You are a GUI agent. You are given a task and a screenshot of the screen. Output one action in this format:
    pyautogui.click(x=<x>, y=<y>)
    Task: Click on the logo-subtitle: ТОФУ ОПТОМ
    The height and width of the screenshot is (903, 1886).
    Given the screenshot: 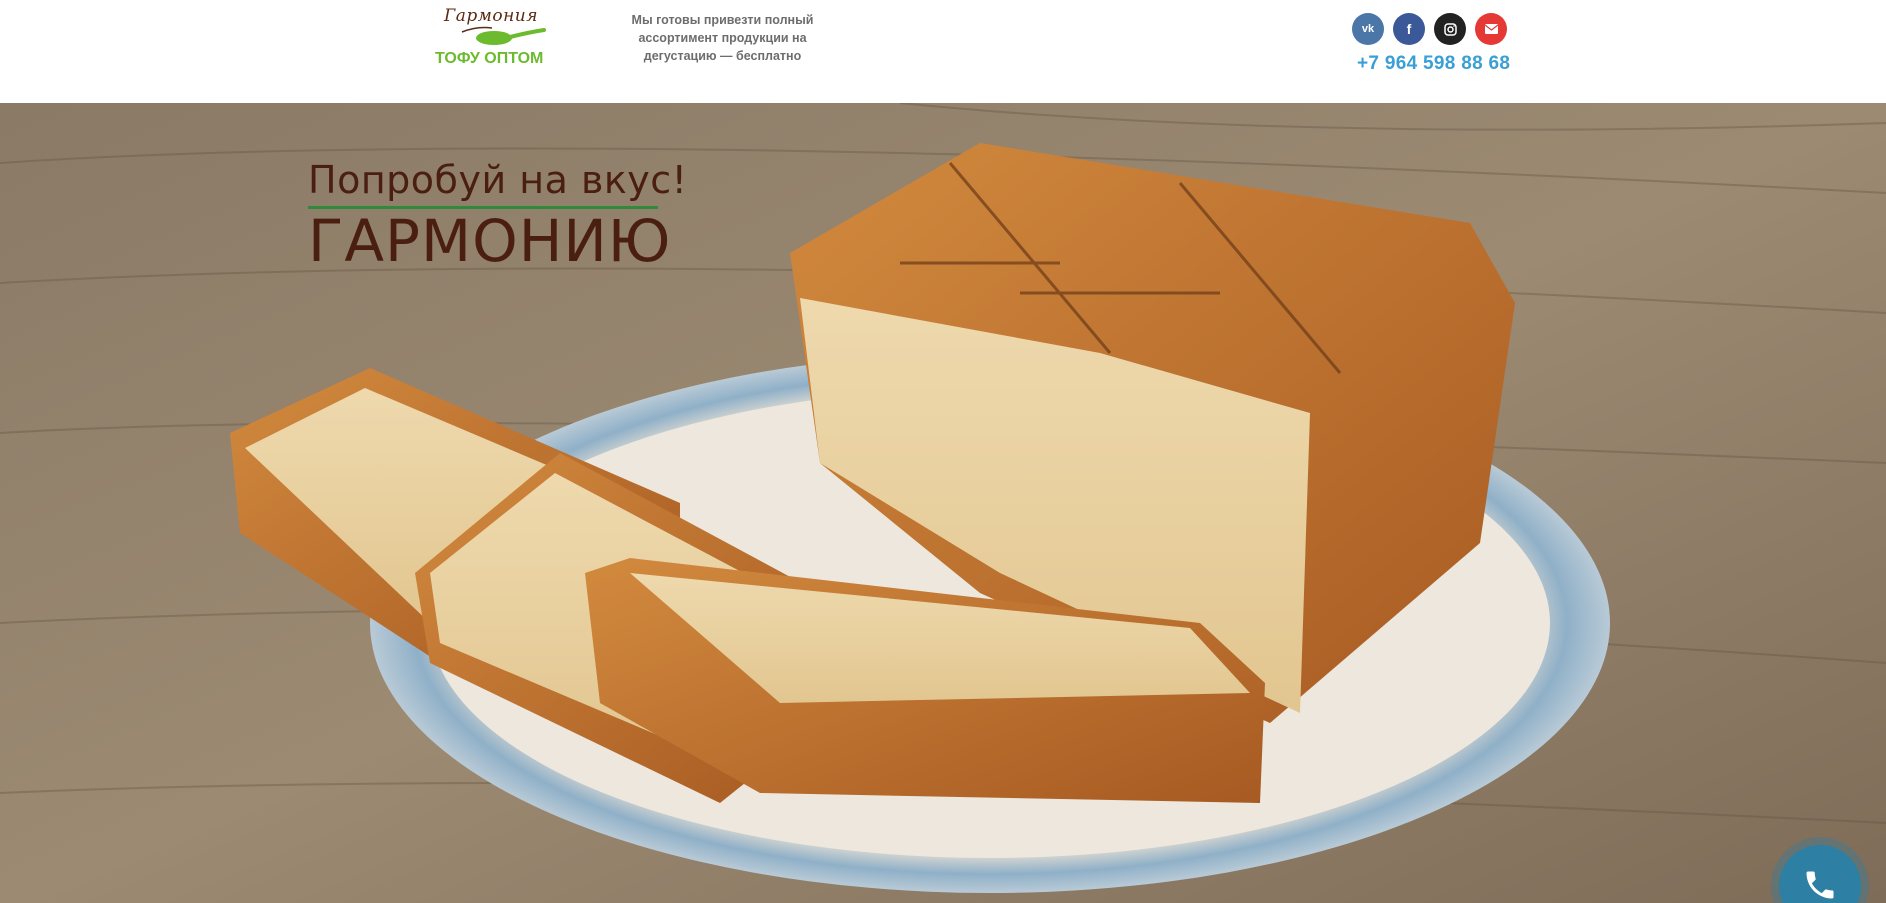 What is the action you would take?
    pyautogui.click(x=489, y=58)
    